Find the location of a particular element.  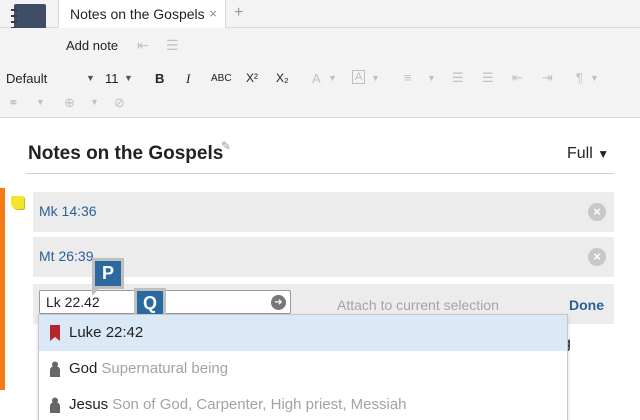

font-family-select: Default is located at coordinates (26, 78).